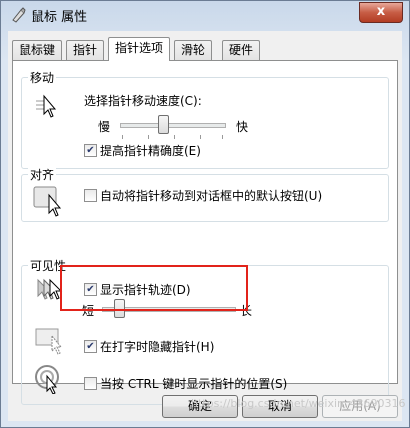 The image size is (410, 428). What do you see at coordinates (163, 124) in the screenshot?
I see `speed-slider-thumb` at bounding box center [163, 124].